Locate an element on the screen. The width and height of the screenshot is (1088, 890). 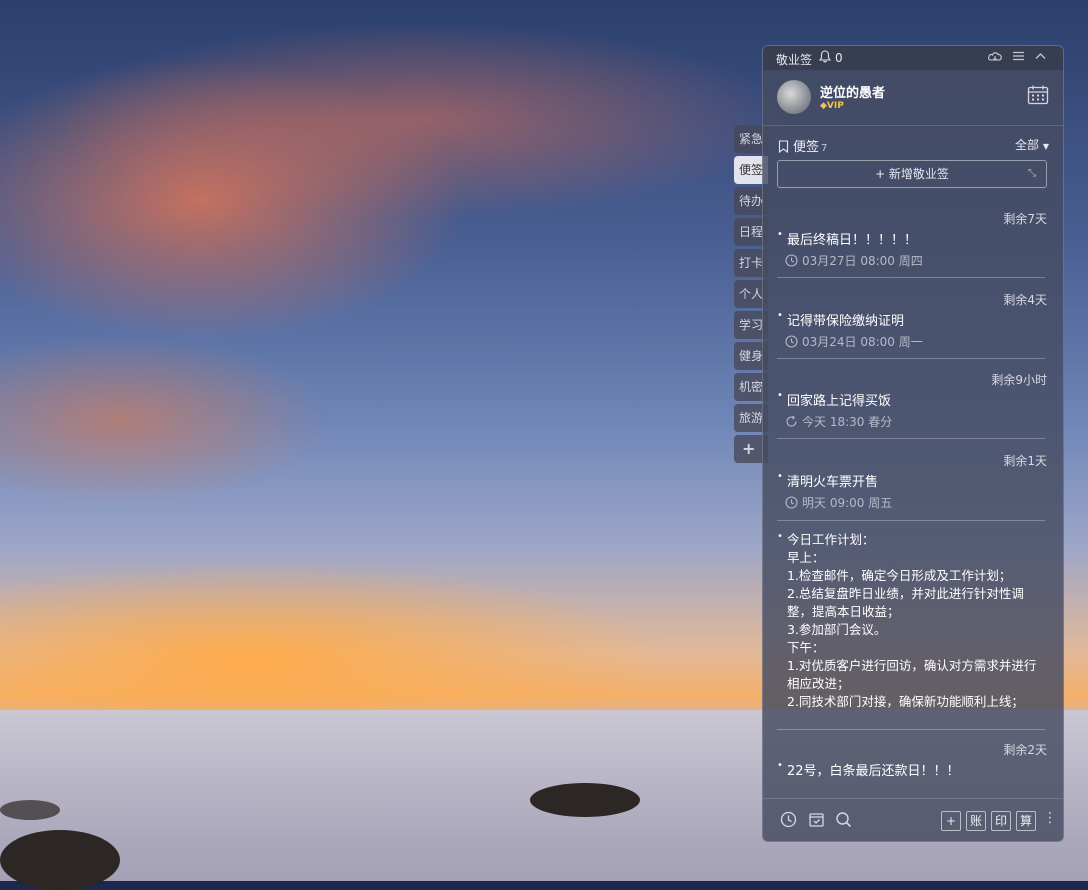
app-title: 敬业签 is located at coordinates (794, 60).